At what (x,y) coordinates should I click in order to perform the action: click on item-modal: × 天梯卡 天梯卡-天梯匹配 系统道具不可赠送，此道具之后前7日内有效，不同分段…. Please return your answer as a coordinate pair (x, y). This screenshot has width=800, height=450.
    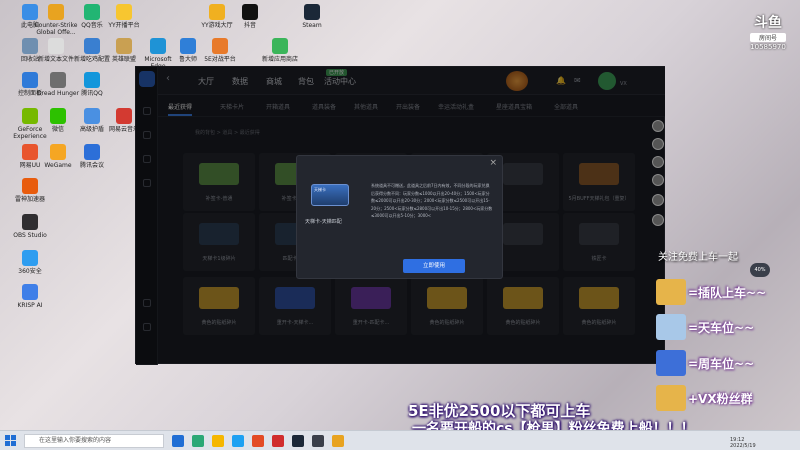
    Looking at the image, I should click on (399, 217).